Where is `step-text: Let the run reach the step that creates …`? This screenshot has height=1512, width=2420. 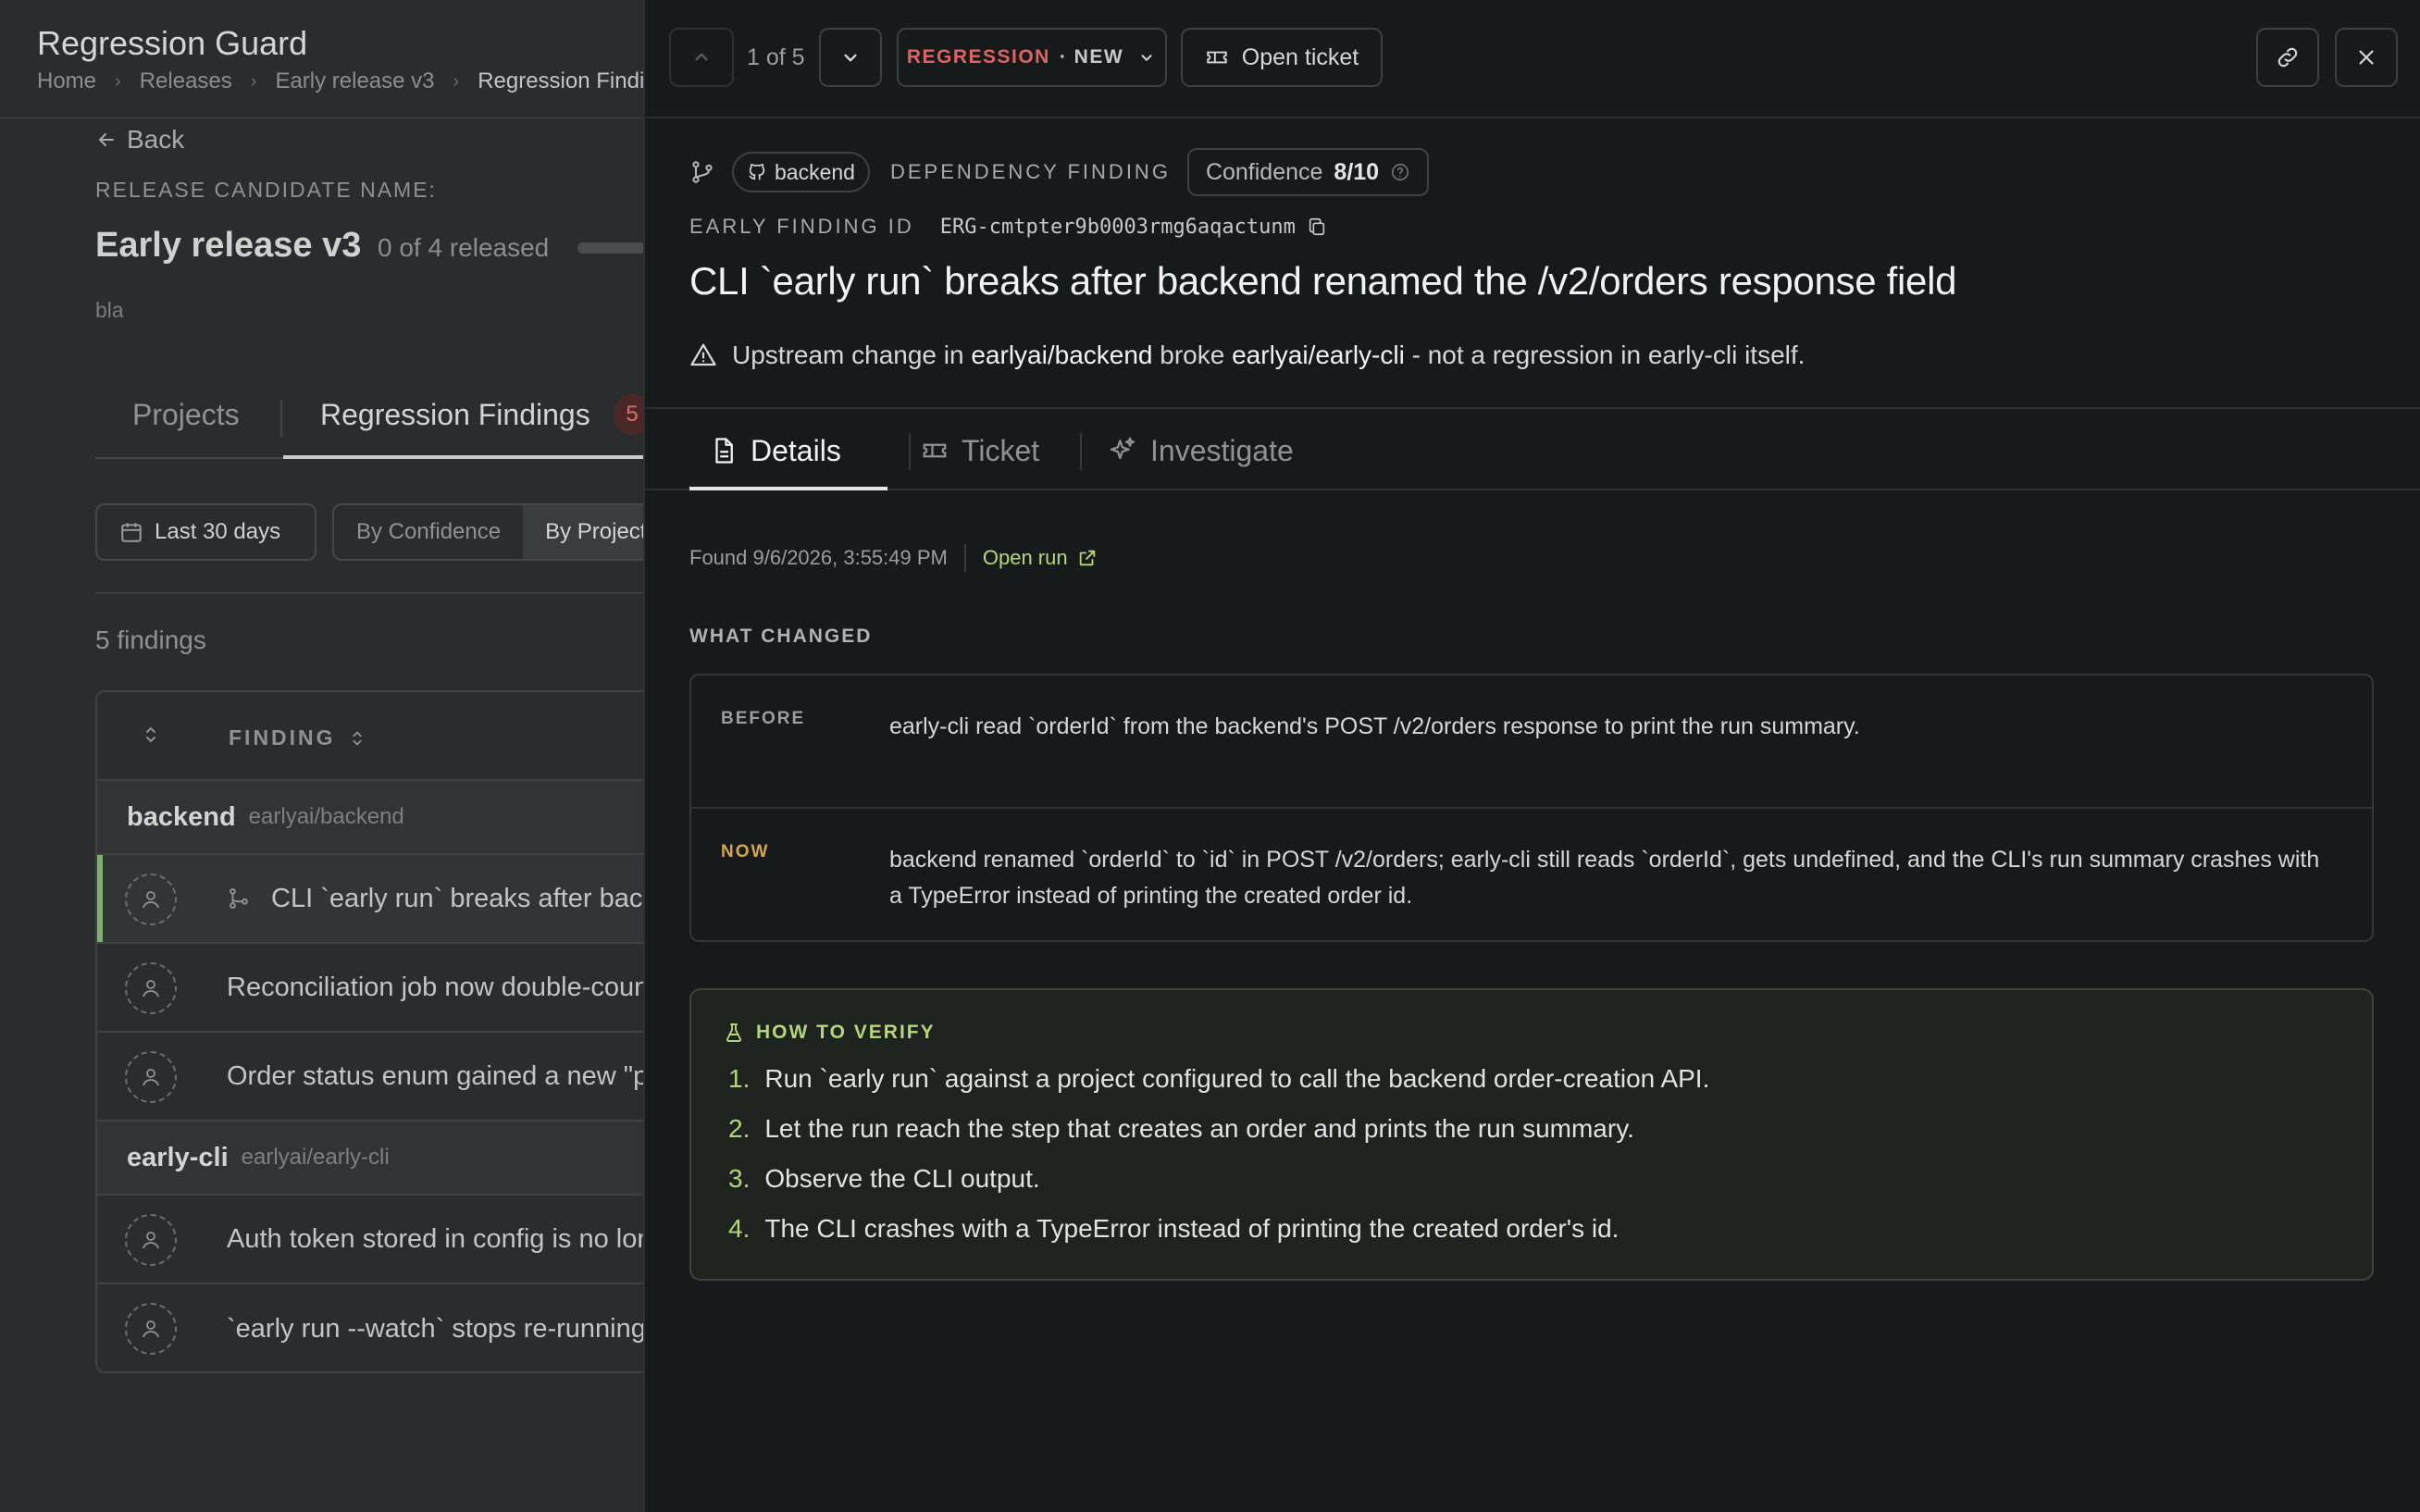
step-text: Let the run reach the step that creates … is located at coordinates (1199, 1128).